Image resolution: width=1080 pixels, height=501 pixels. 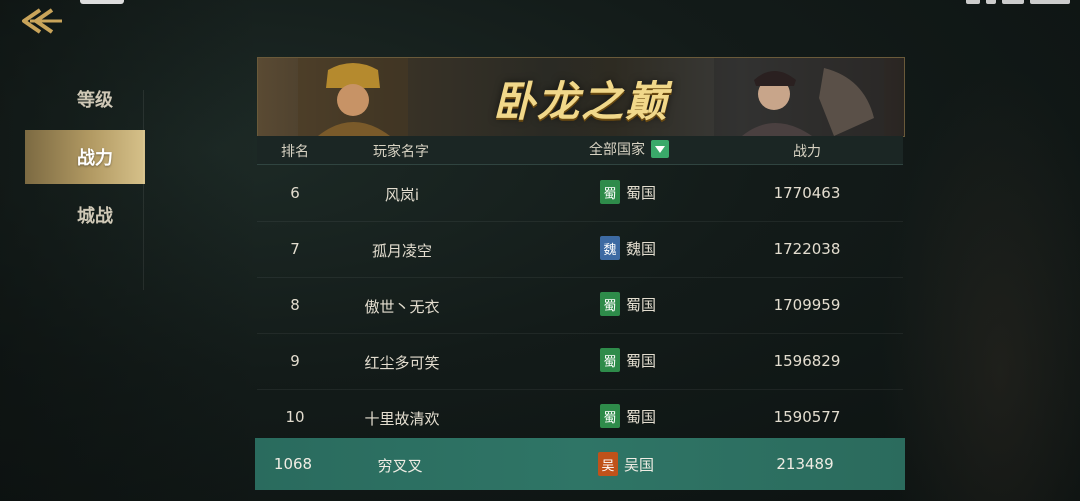 I want to click on row-power: 1722038, so click(x=807, y=249).